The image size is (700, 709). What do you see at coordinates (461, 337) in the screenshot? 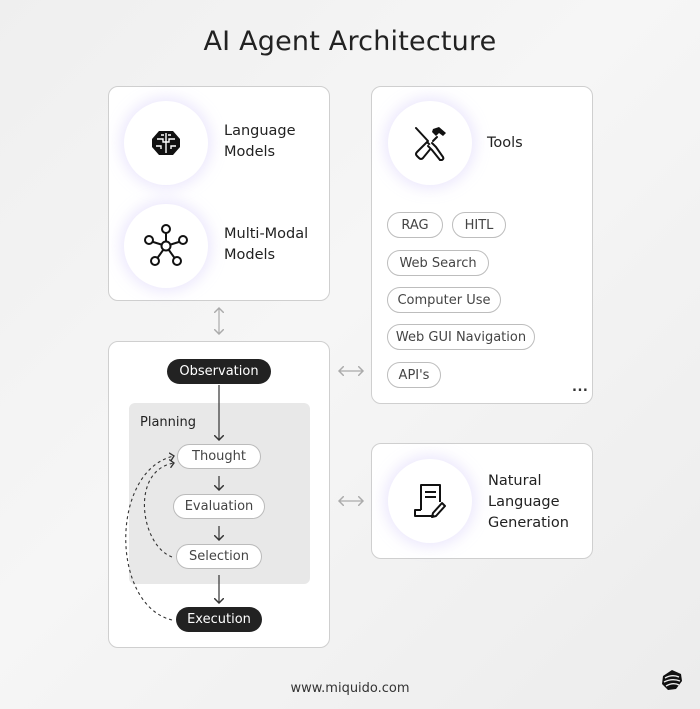
I see `tool-chip-web-gui-navigation: Web GUI Navigation` at bounding box center [461, 337].